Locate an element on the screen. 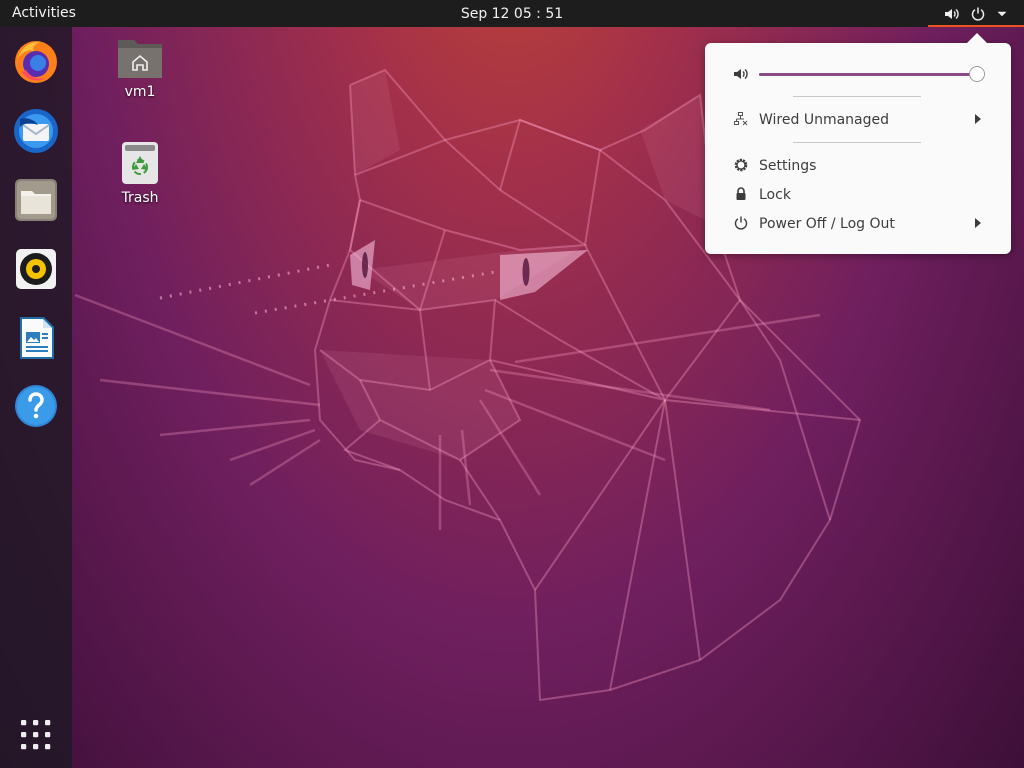 The height and width of the screenshot is (768, 1024). show-applications-button is located at coordinates (36, 735).